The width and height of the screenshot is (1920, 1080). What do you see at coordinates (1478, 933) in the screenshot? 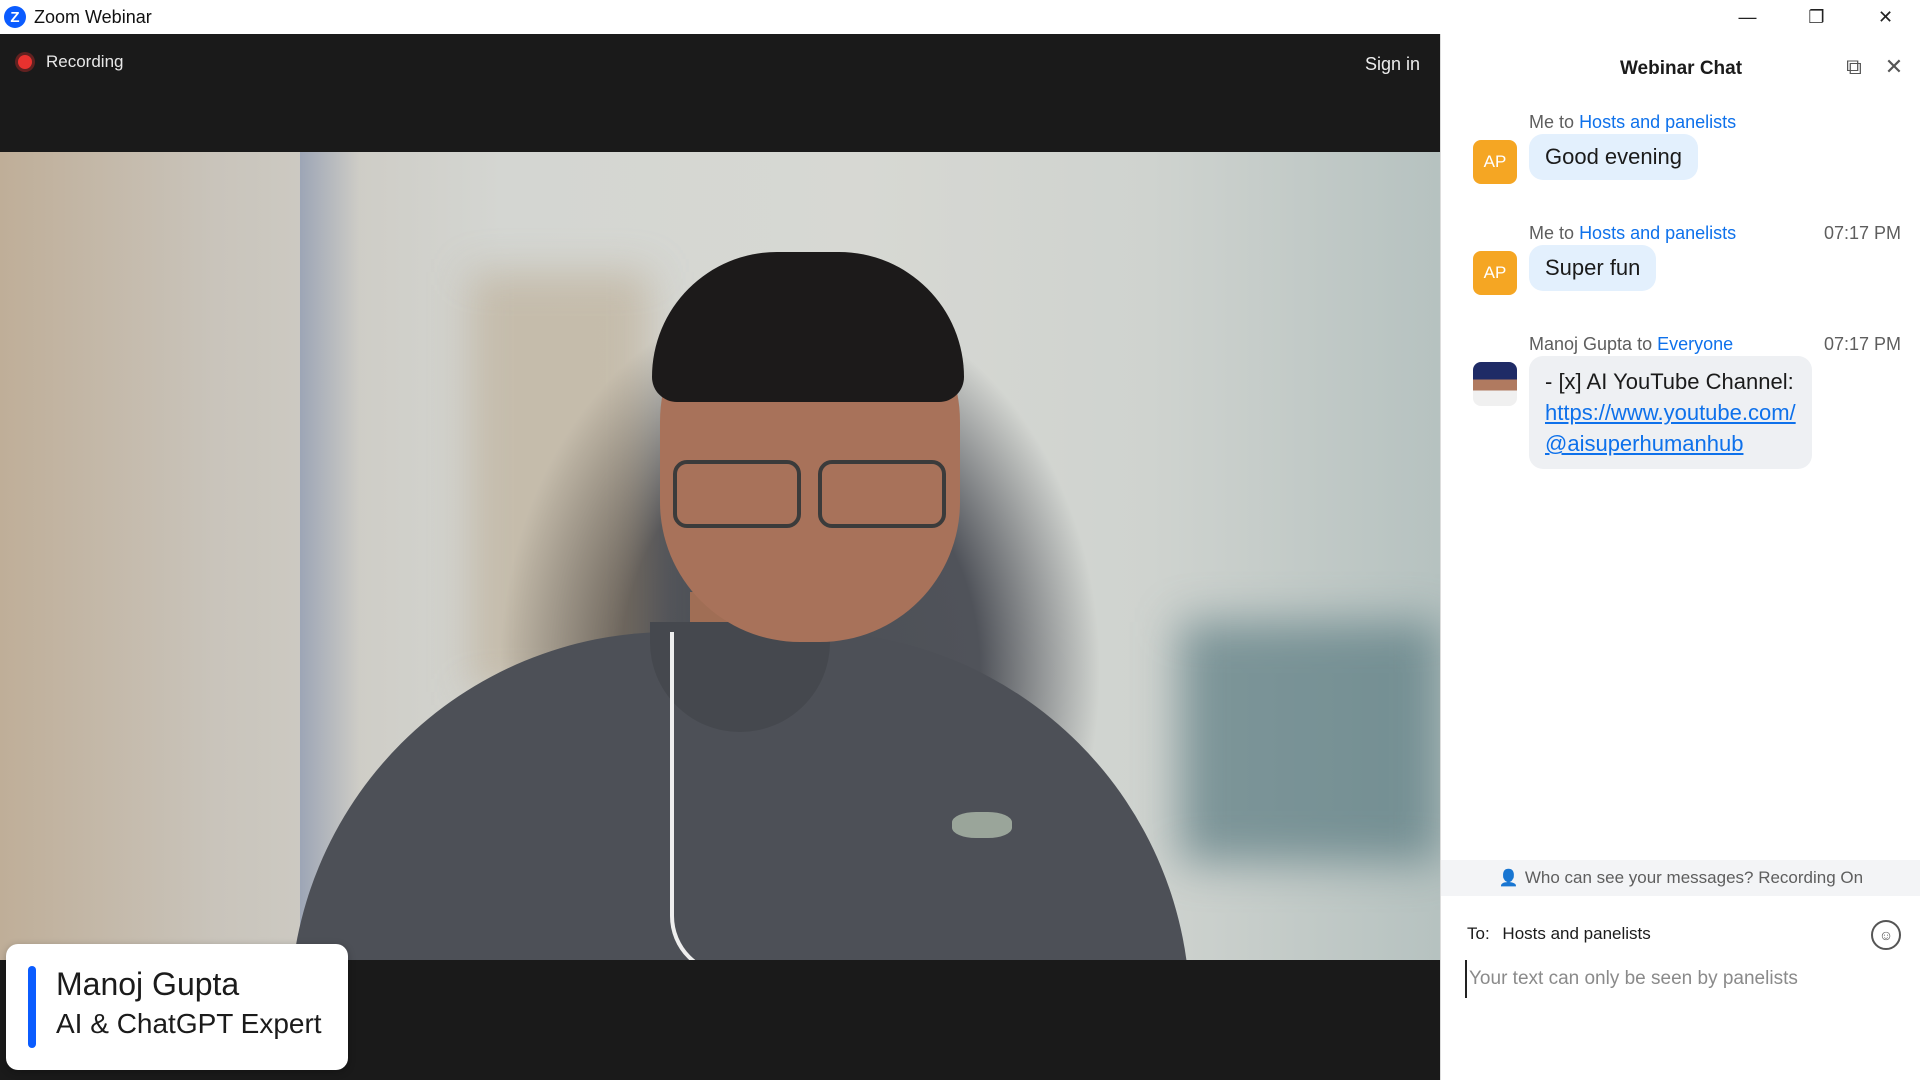
I see `to-label: To:` at bounding box center [1478, 933].